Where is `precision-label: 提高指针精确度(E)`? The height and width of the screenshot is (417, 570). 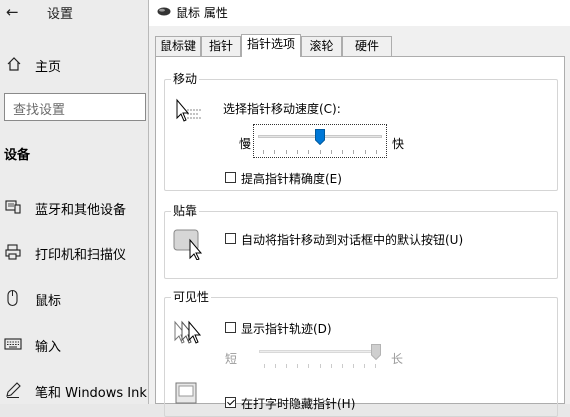 precision-label: 提高指针精确度(E) is located at coordinates (291, 179).